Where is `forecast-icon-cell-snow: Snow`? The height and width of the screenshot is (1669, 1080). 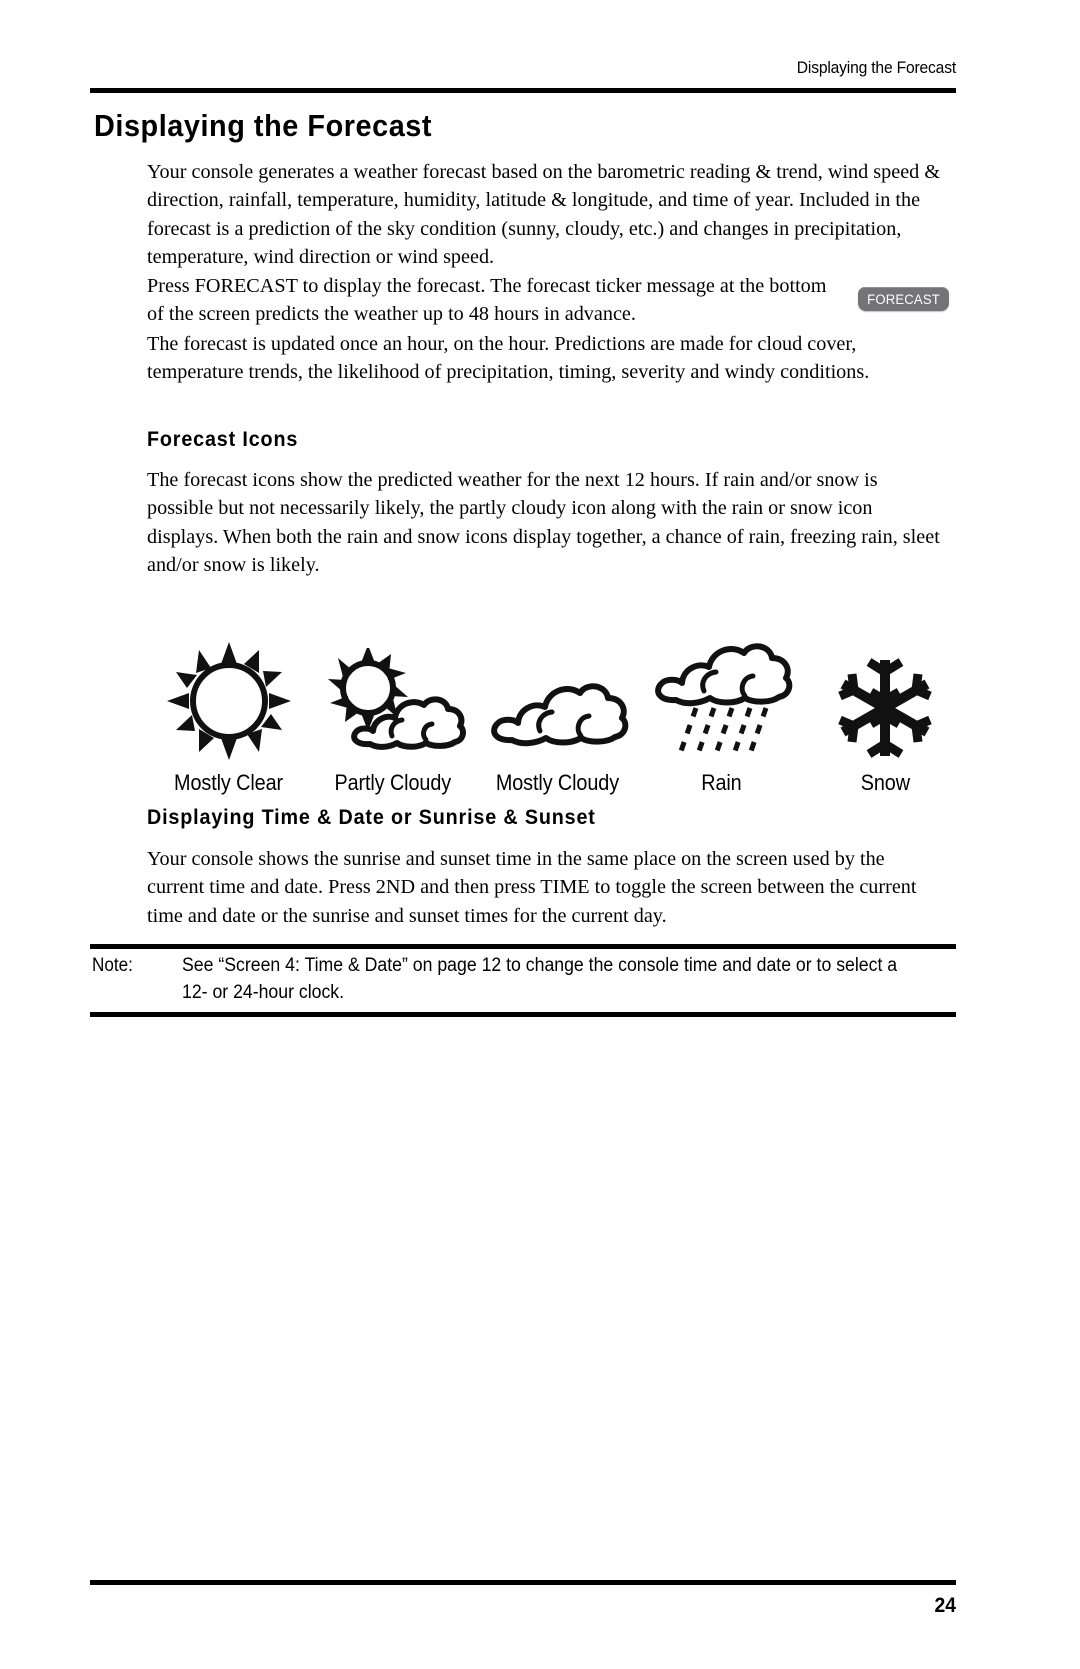
forecast-icon-cell-snow: Snow is located at coordinates (885, 718).